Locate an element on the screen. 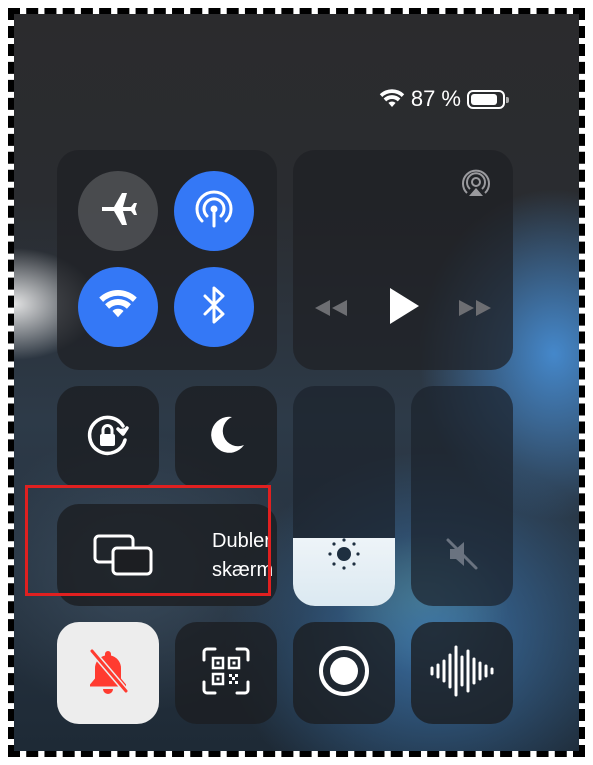 The height and width of the screenshot is (765, 593). fast-forward-icon is located at coordinates (475, 310).